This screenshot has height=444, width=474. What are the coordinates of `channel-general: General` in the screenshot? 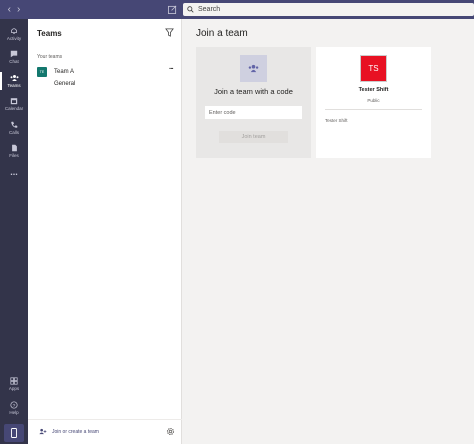 It's located at (64, 84).